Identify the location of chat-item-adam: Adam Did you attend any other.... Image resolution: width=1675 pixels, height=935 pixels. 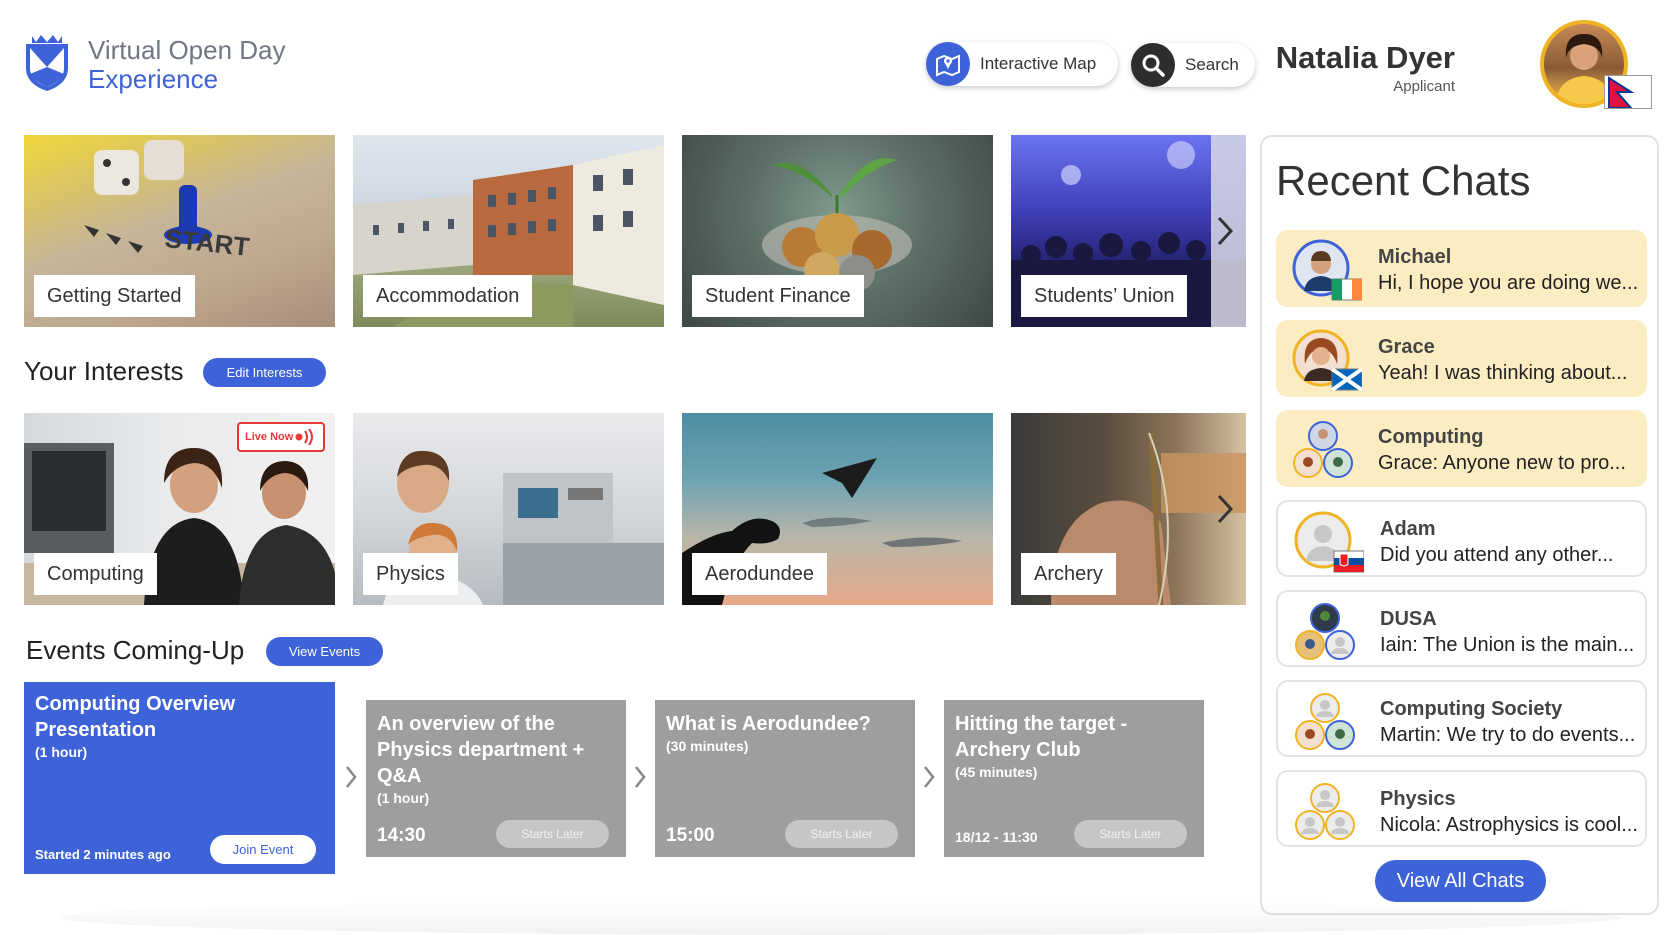
(1461, 538).